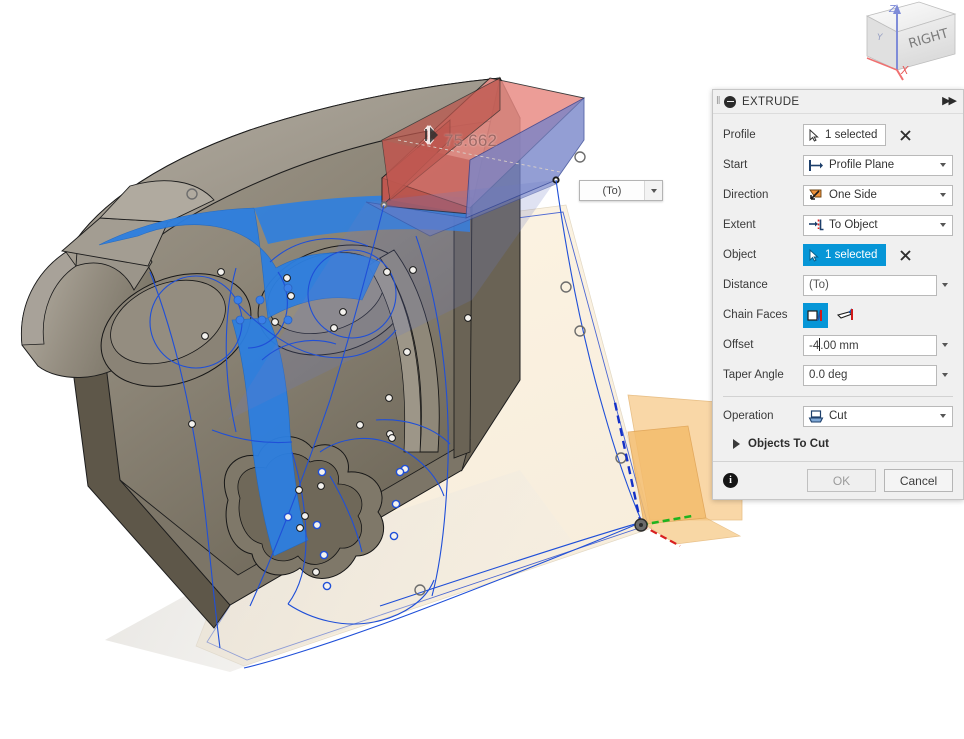 This screenshot has width=964, height=739. What do you see at coordinates (815, 315) in the screenshot?
I see `chain-faces-on-icon` at bounding box center [815, 315].